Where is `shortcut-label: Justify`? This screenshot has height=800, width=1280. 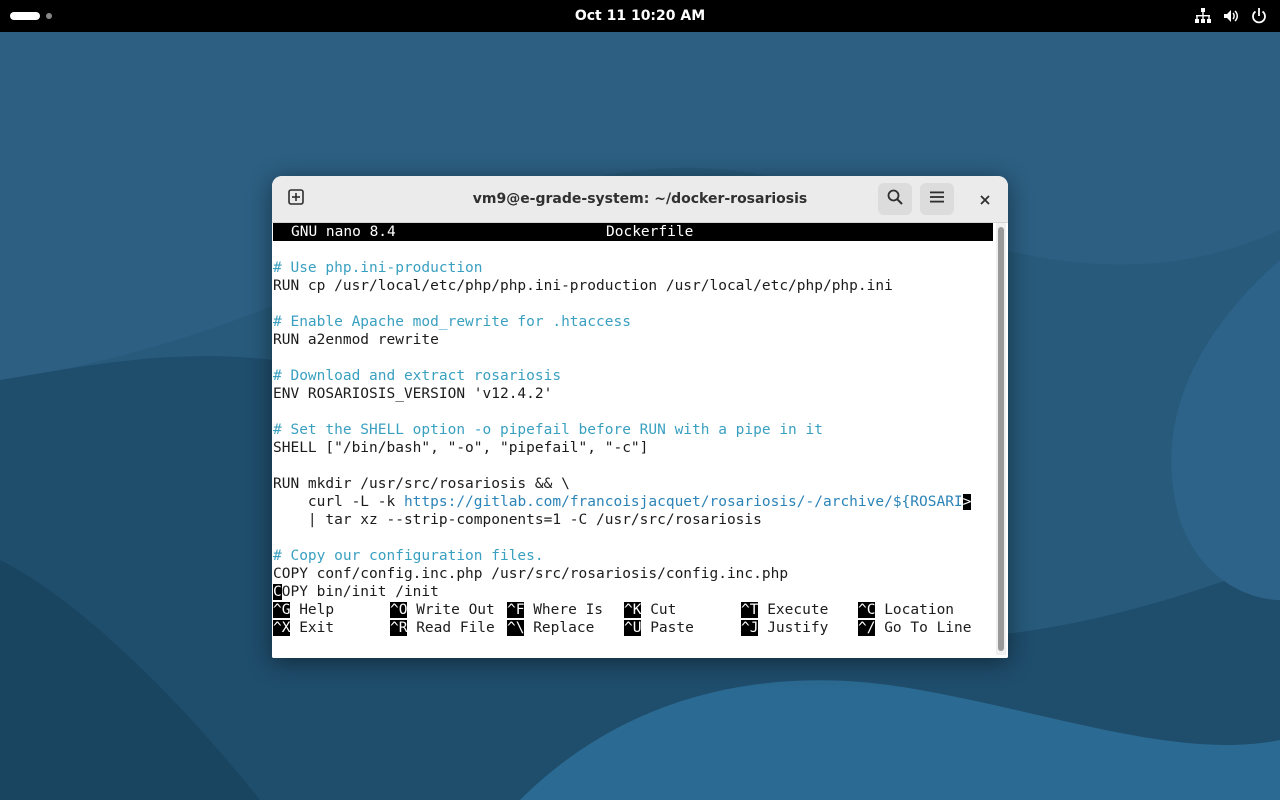 shortcut-label: Justify is located at coordinates (798, 628).